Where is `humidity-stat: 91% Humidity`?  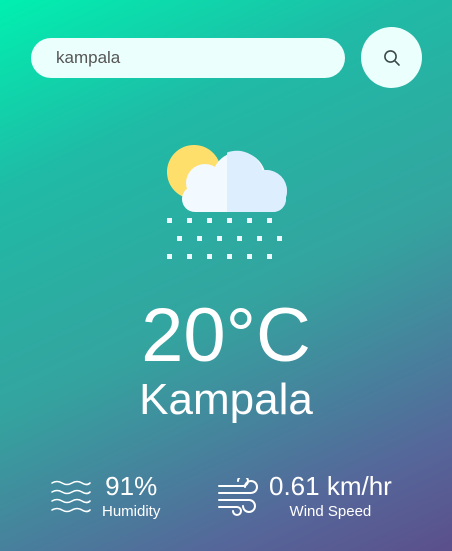
humidity-stat: 91% Humidity is located at coordinates (105, 496).